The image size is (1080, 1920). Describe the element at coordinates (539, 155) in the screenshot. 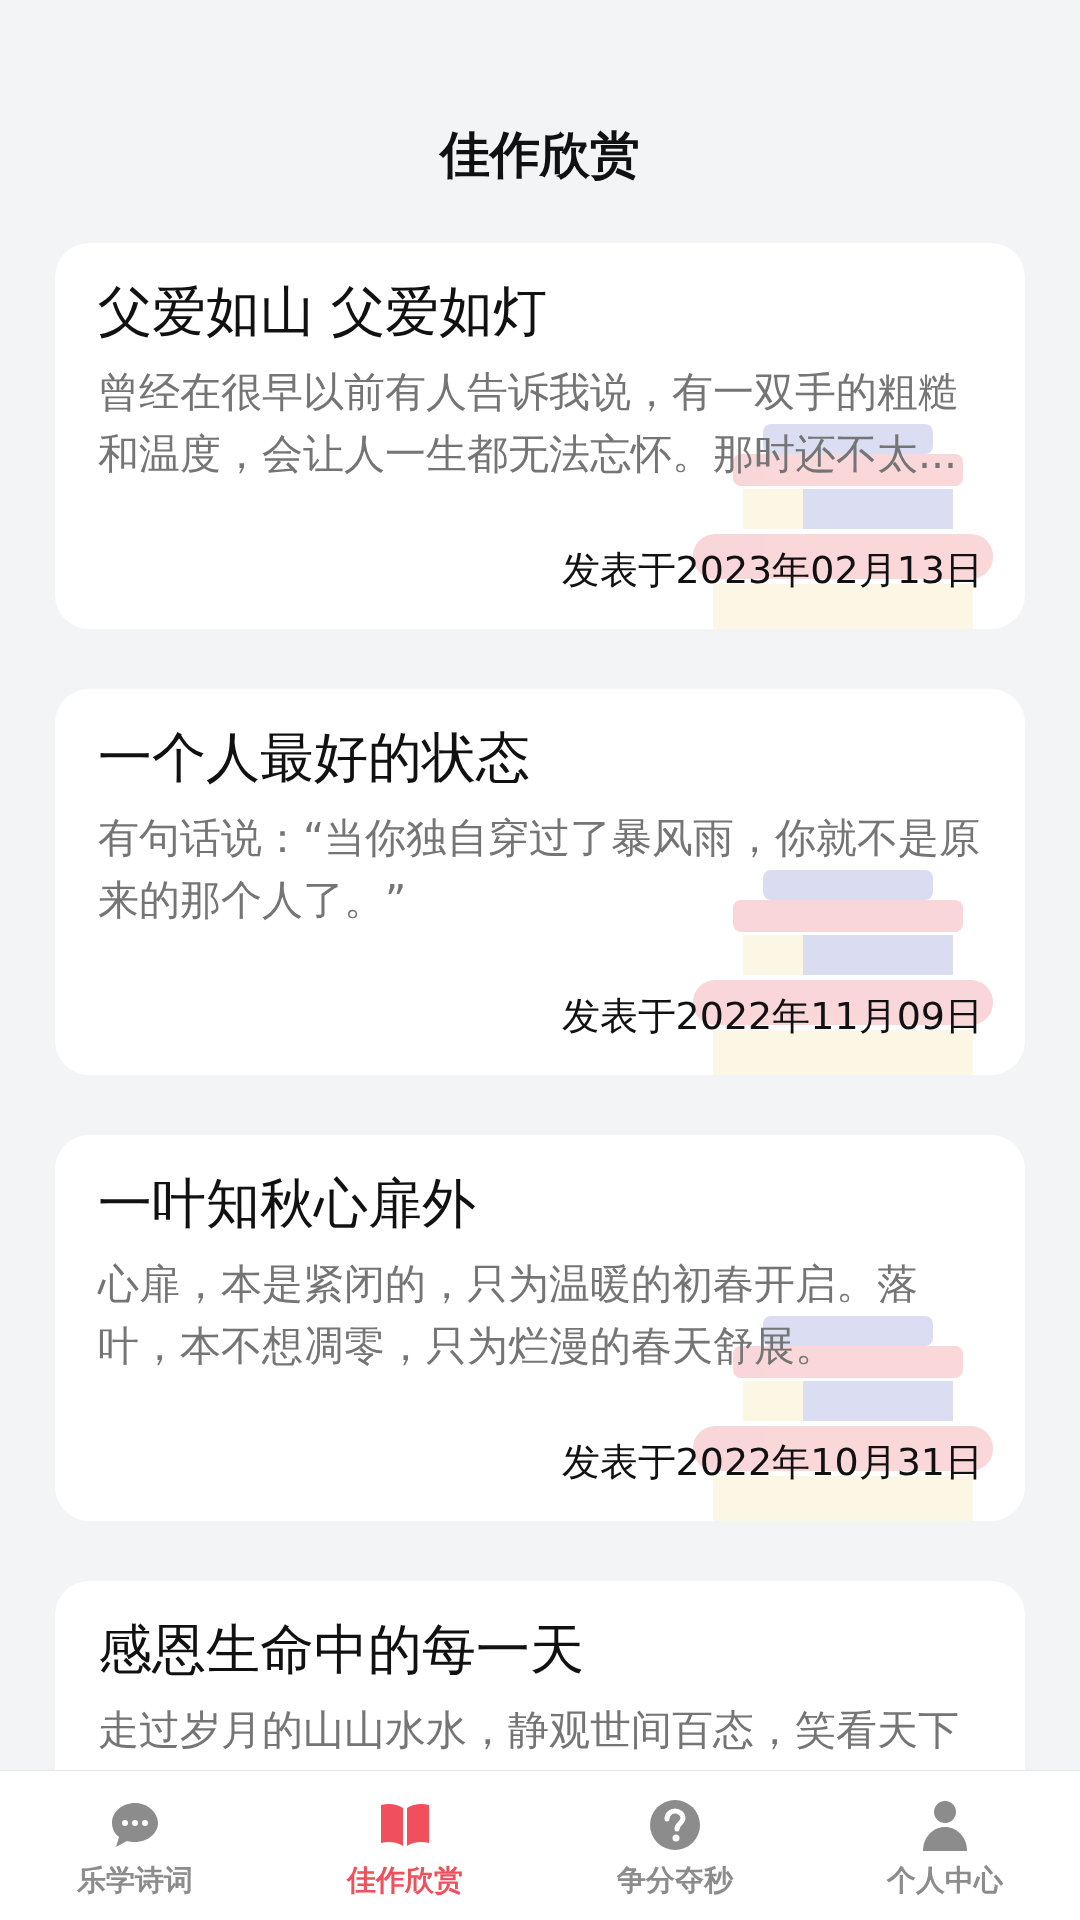

I see `page-title: 佳作欣赏` at that location.